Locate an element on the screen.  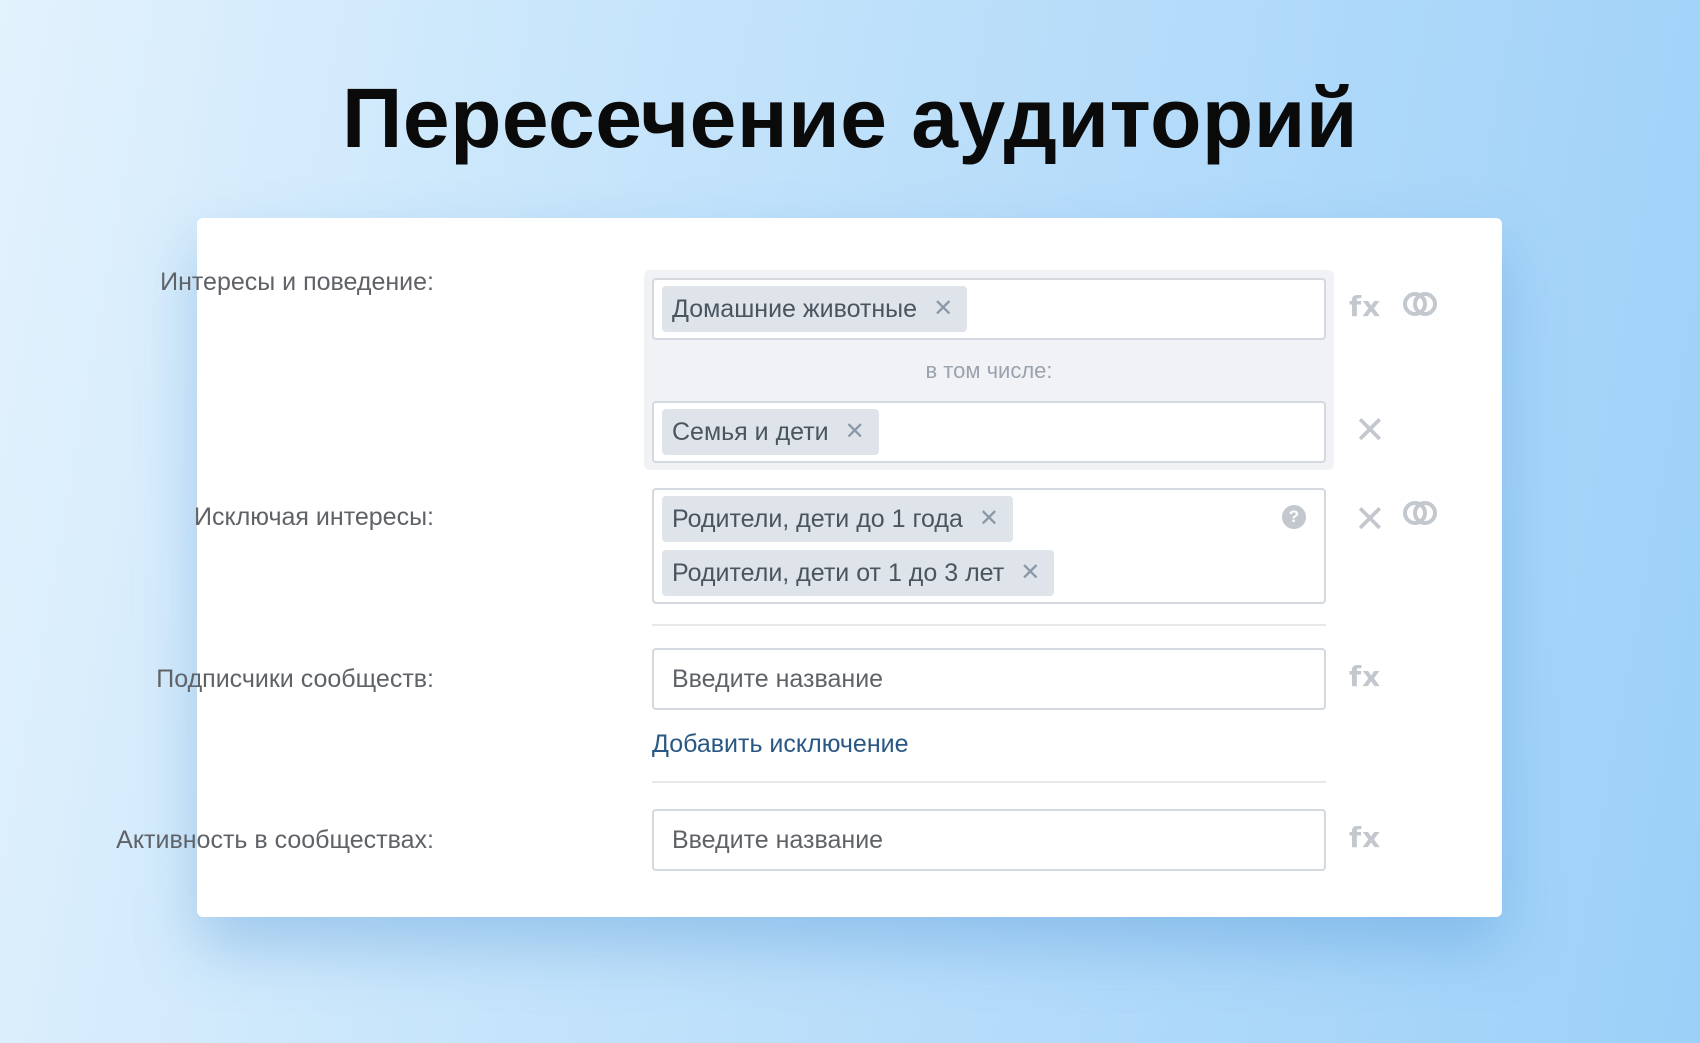
including-chip-label: Семья и дети is located at coordinates (750, 432).